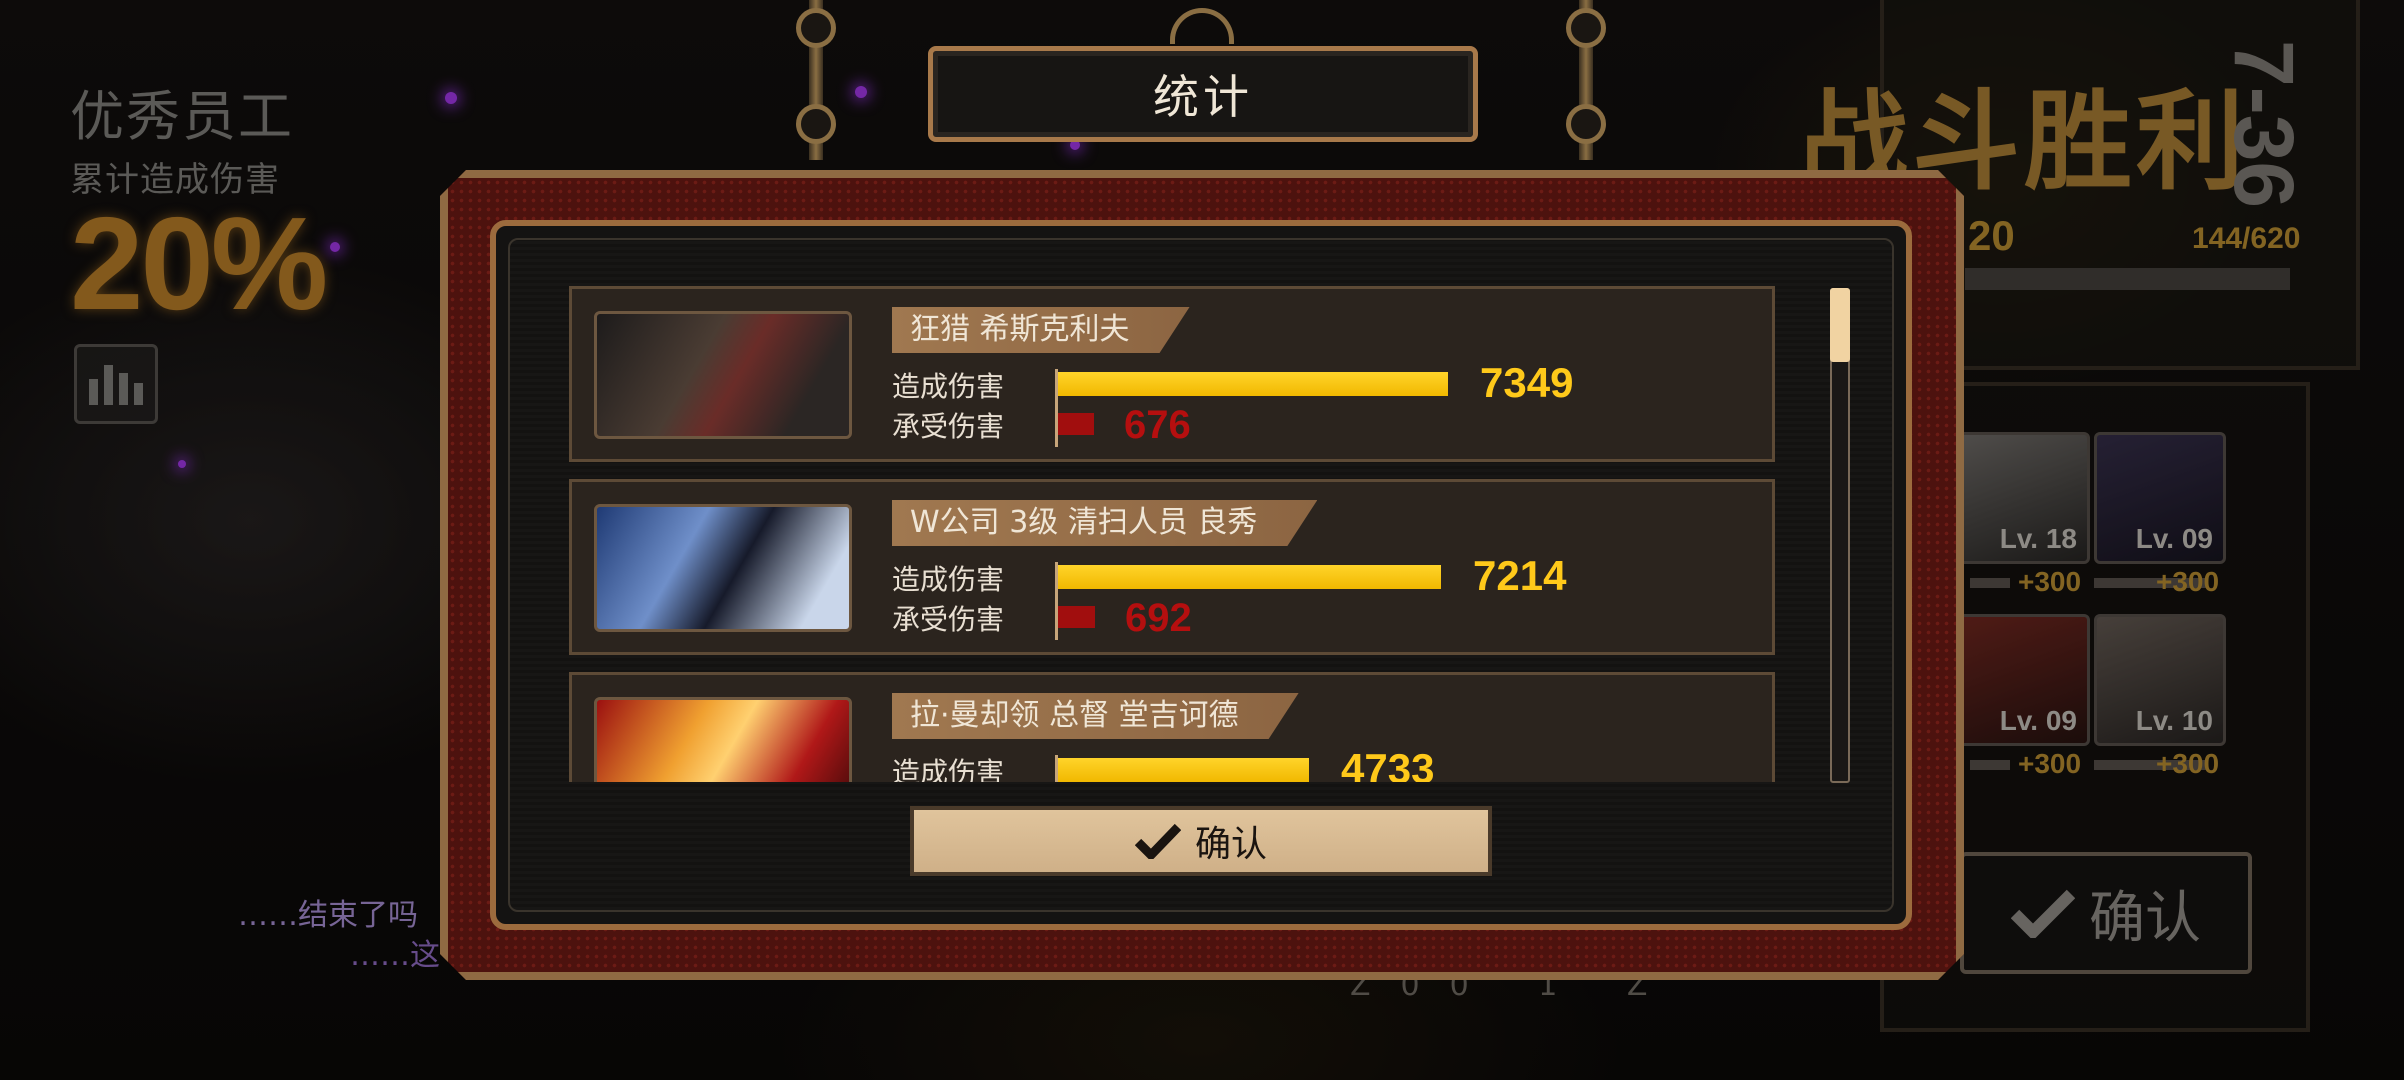  Describe the element at coordinates (1230, 844) in the screenshot. I see `modal-confirm-label: 确认` at that location.